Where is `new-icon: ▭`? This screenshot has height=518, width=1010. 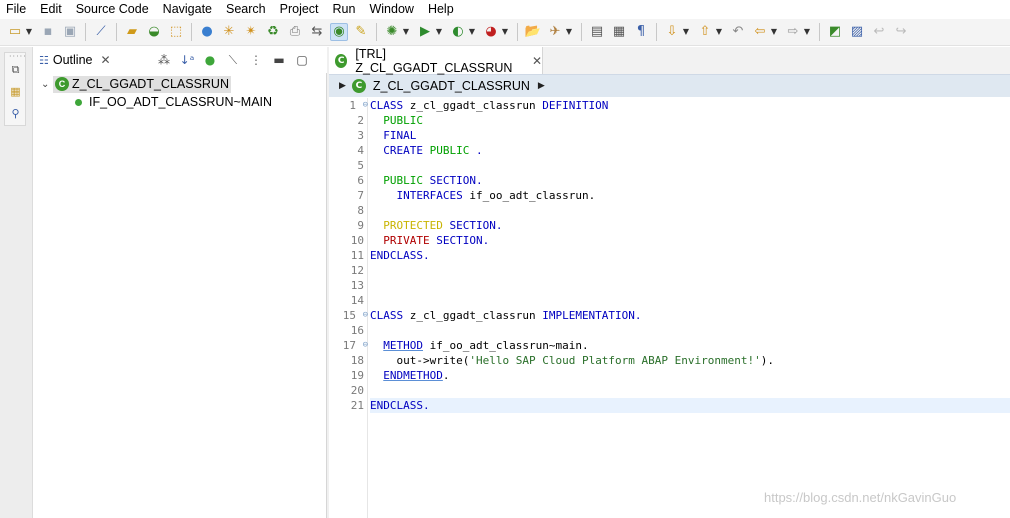
new-icon: ▭ is located at coordinates (15, 32).